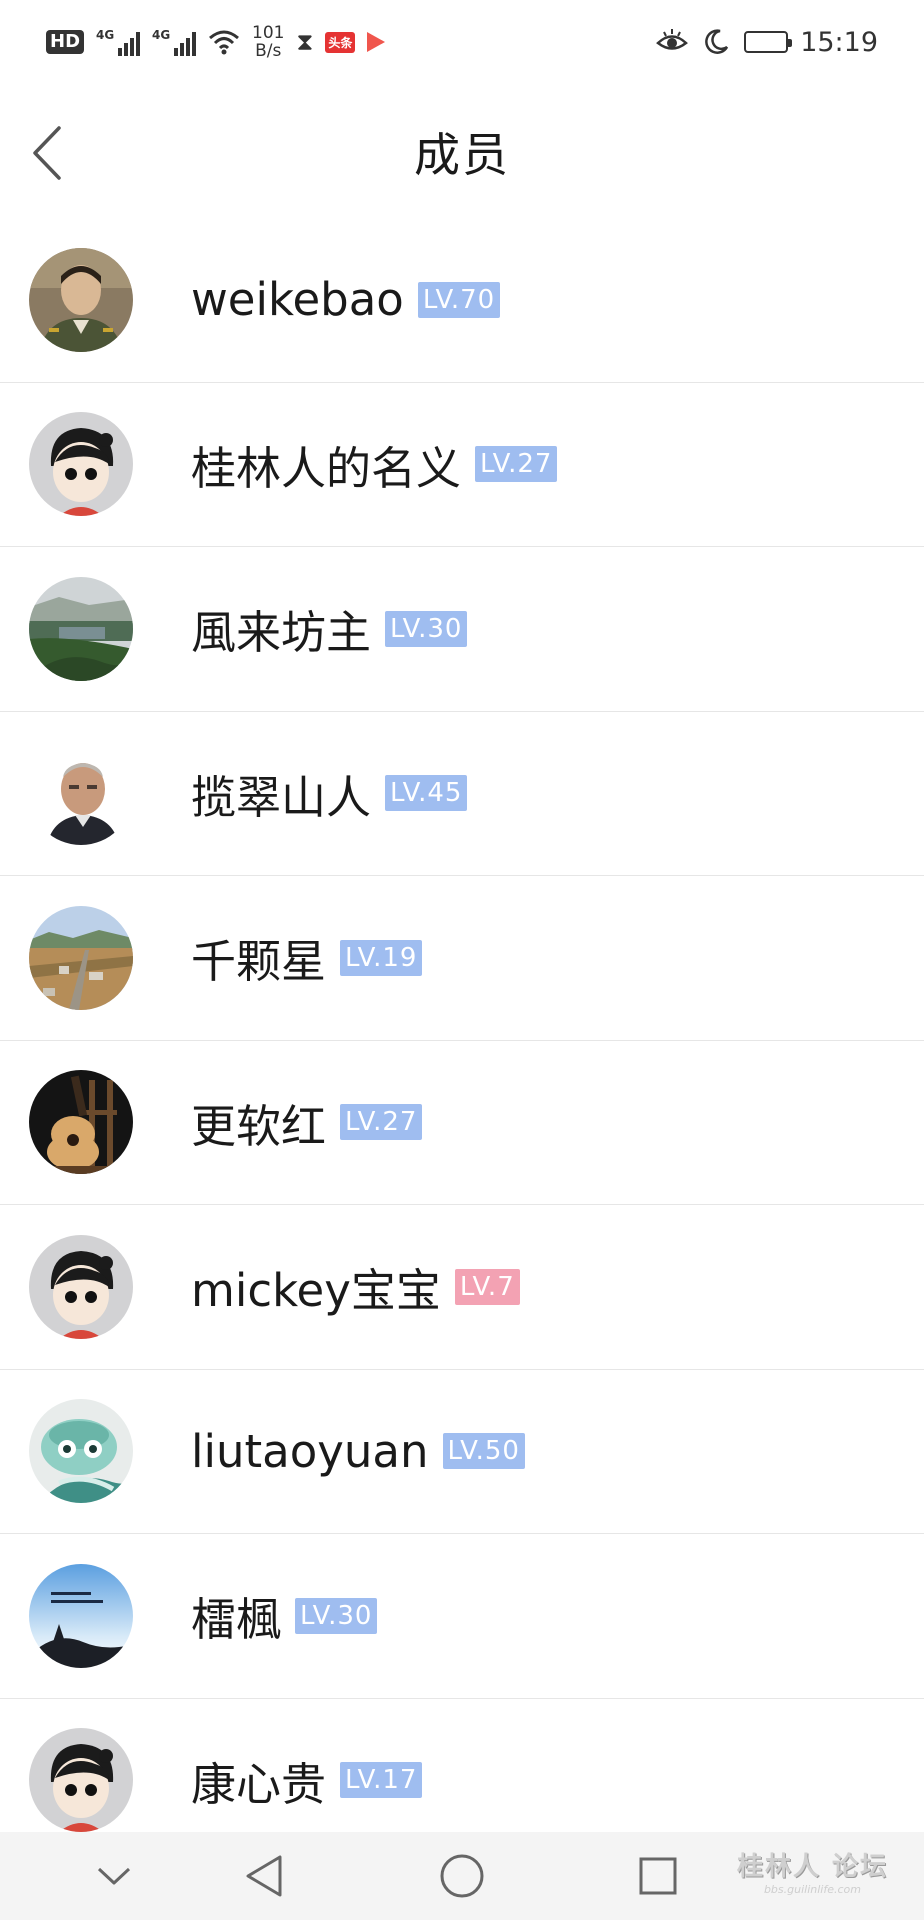 The width and height of the screenshot is (924, 1920). I want to click on battery-icon, so click(768, 42).